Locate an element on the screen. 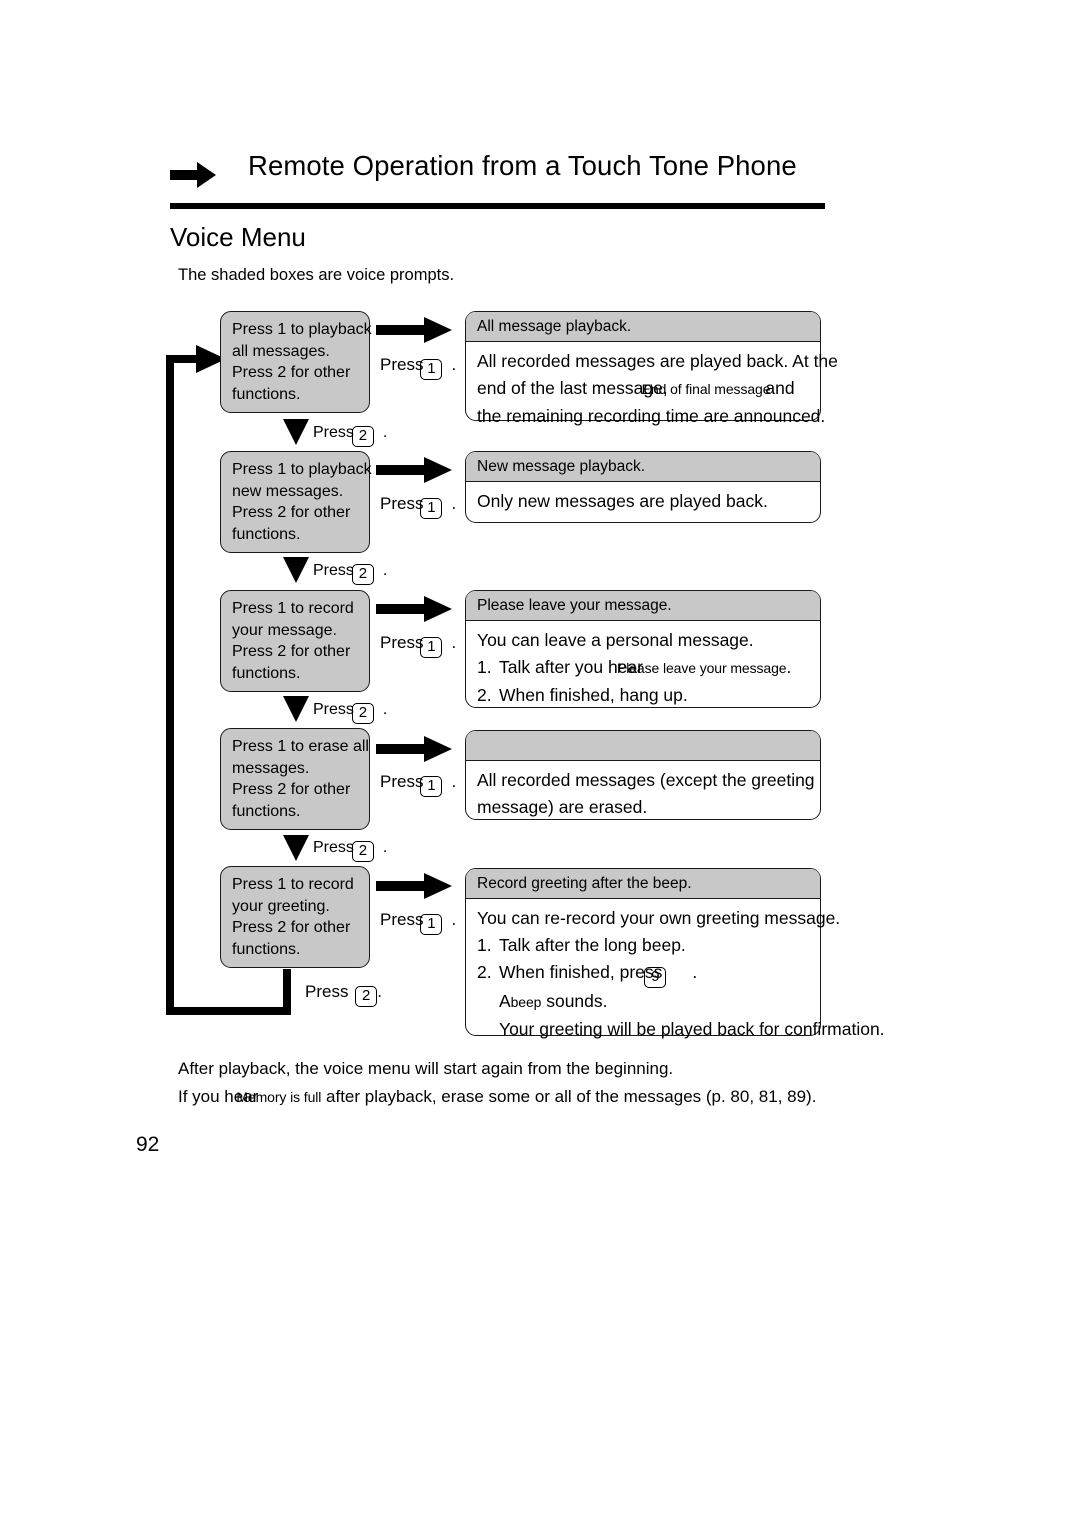  step-text-b: . is located at coordinates (789, 667).